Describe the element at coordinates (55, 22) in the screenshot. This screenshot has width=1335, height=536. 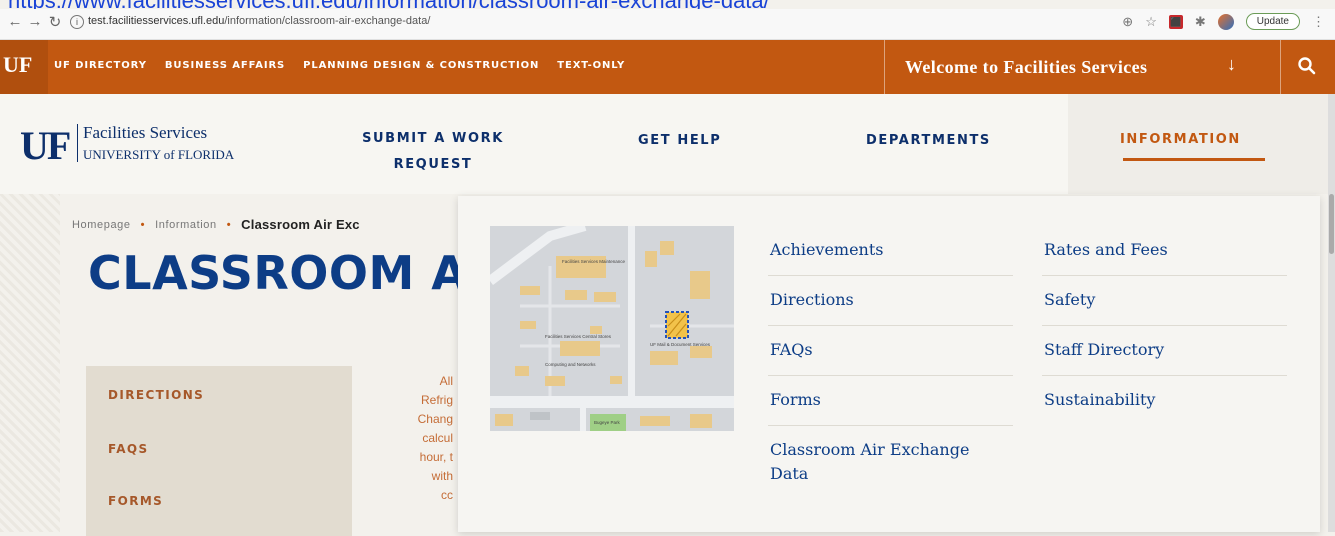
I see `reload-icon: ↻` at that location.